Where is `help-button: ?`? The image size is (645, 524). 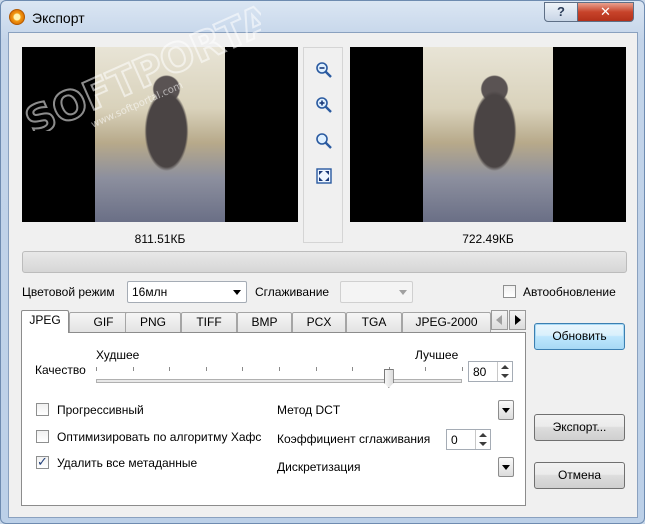
help-button: ? is located at coordinates (561, 12).